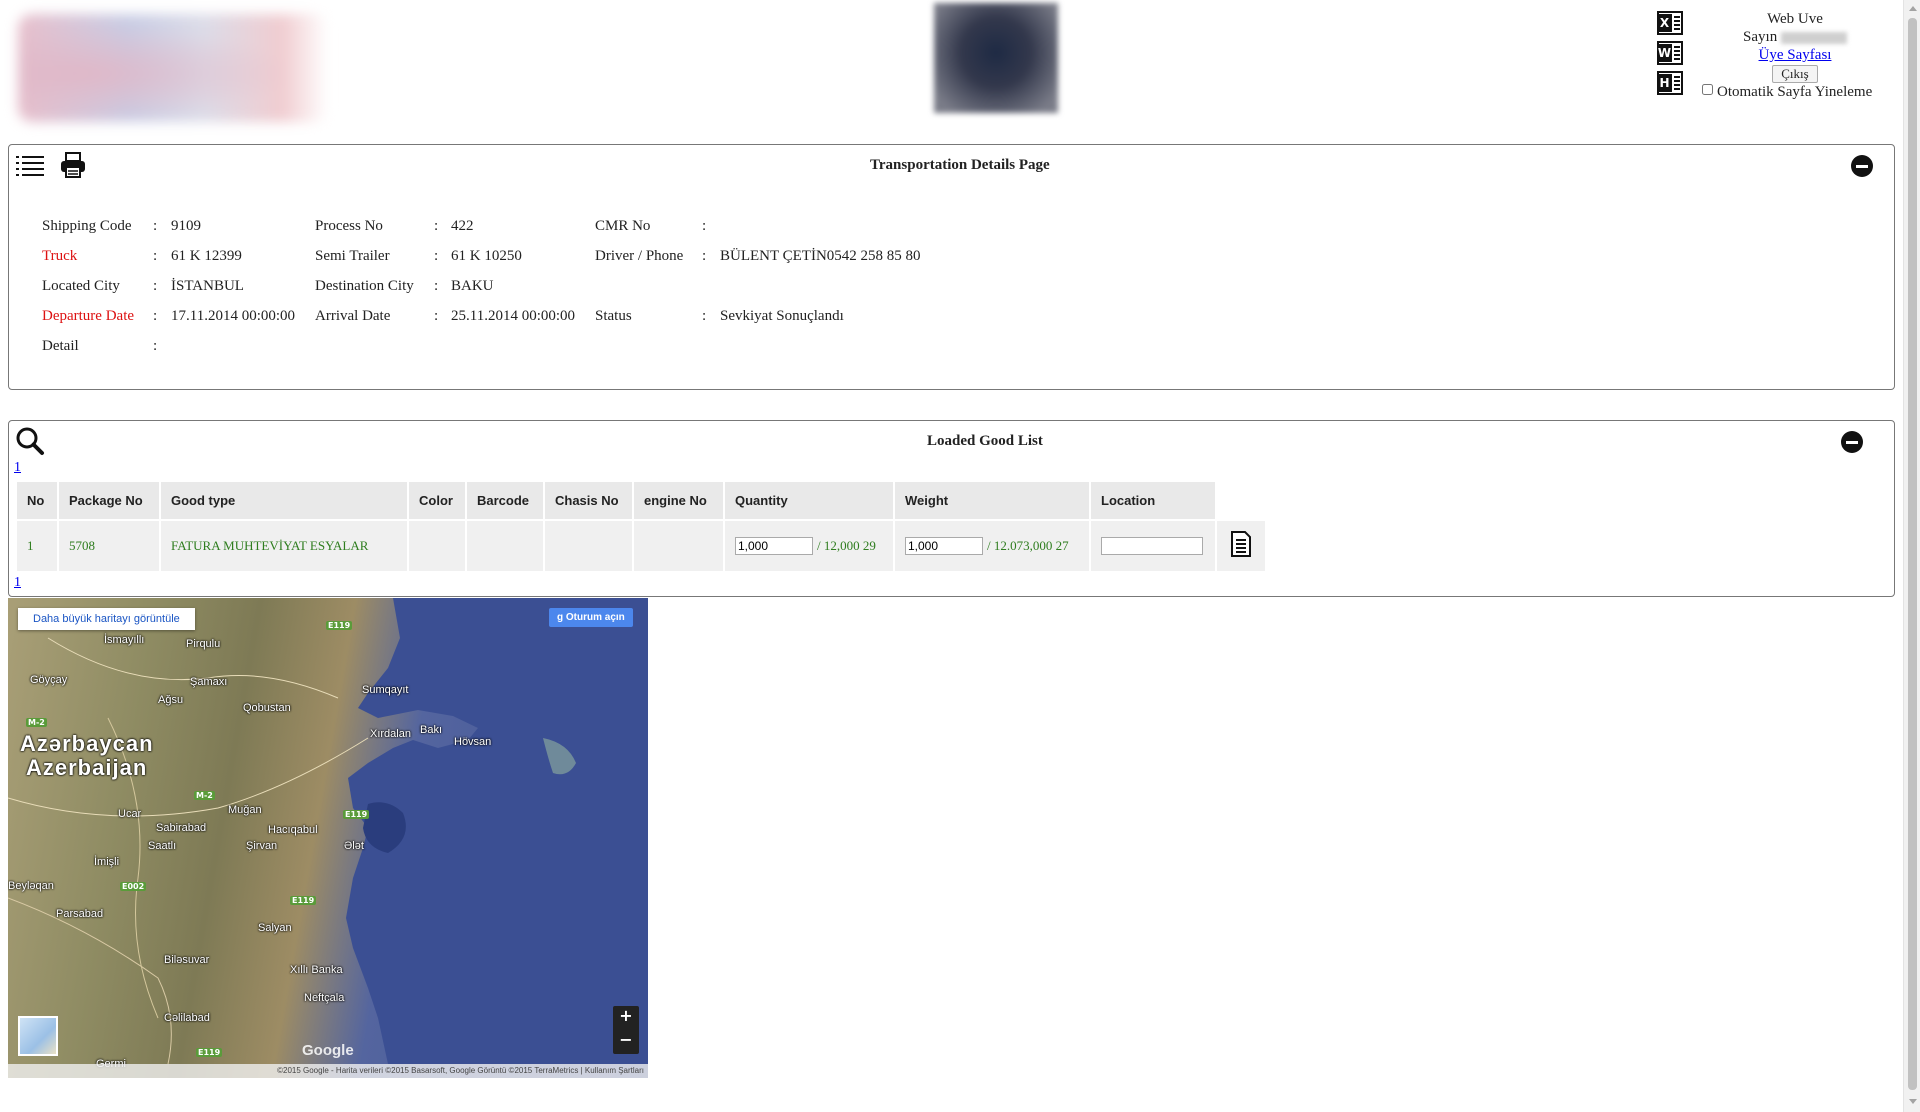 The image size is (1920, 1112). Describe the element at coordinates (1760, 37) in the screenshot. I see `greeting-label: Sayın` at that location.